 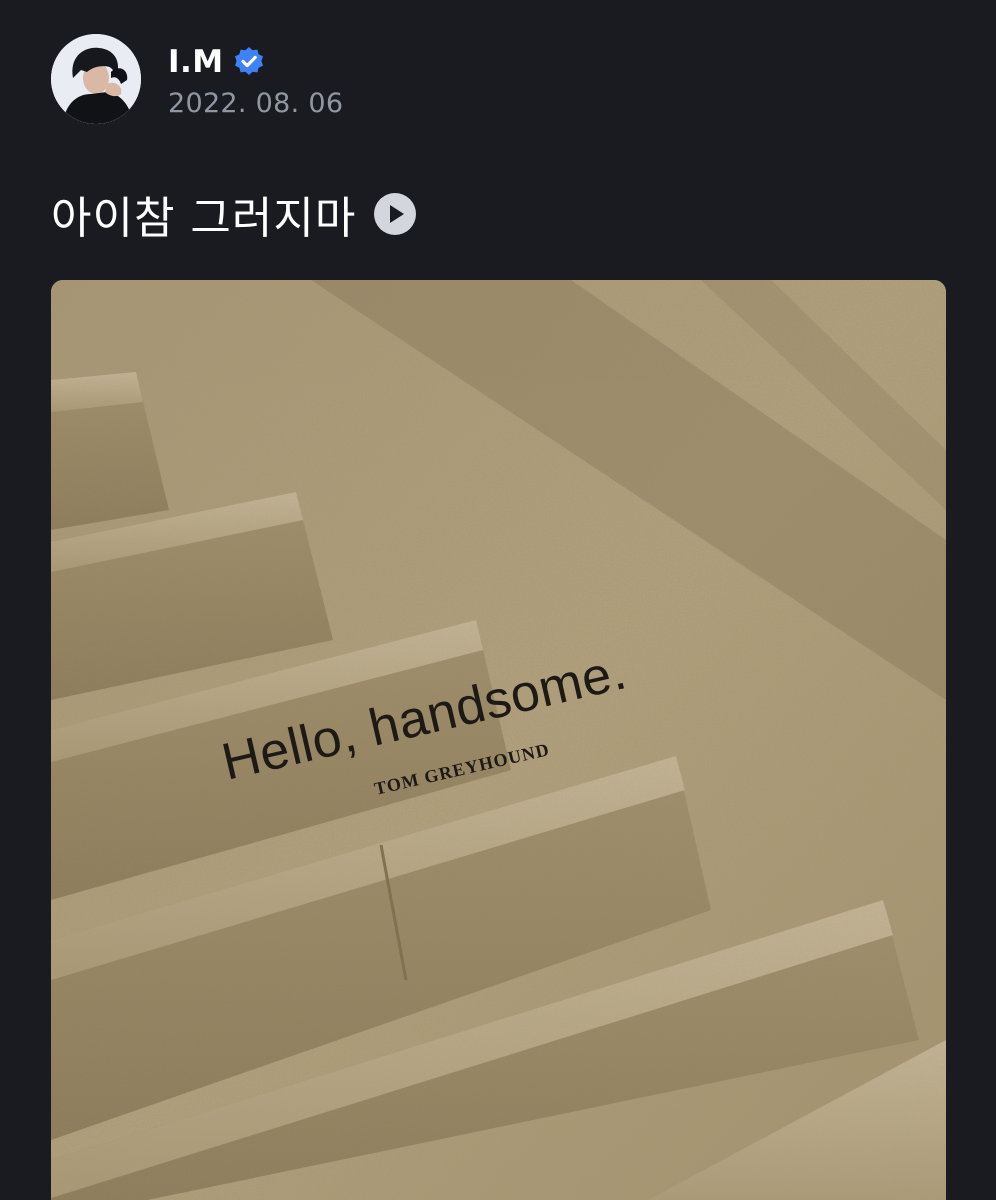 I want to click on post-date: 2022. 08. 06, so click(x=256, y=103).